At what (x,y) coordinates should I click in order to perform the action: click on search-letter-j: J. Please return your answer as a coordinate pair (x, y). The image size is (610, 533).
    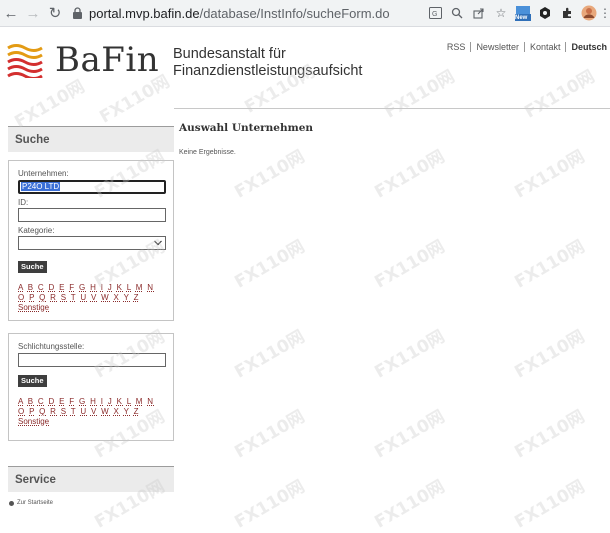
    Looking at the image, I should click on (110, 287).